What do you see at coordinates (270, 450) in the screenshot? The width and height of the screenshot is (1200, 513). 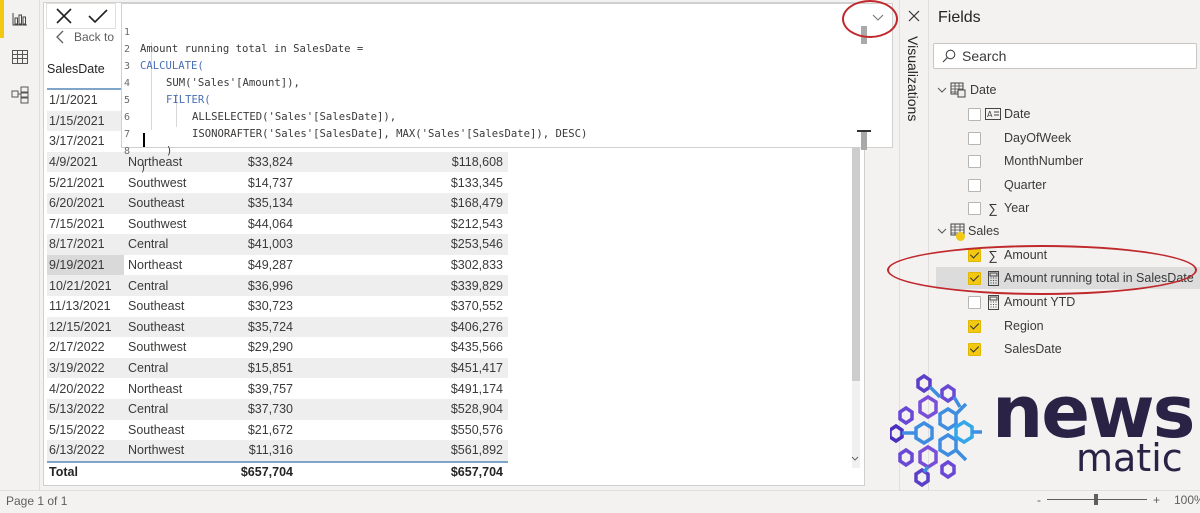 I see `cell-amount: $11,316` at bounding box center [270, 450].